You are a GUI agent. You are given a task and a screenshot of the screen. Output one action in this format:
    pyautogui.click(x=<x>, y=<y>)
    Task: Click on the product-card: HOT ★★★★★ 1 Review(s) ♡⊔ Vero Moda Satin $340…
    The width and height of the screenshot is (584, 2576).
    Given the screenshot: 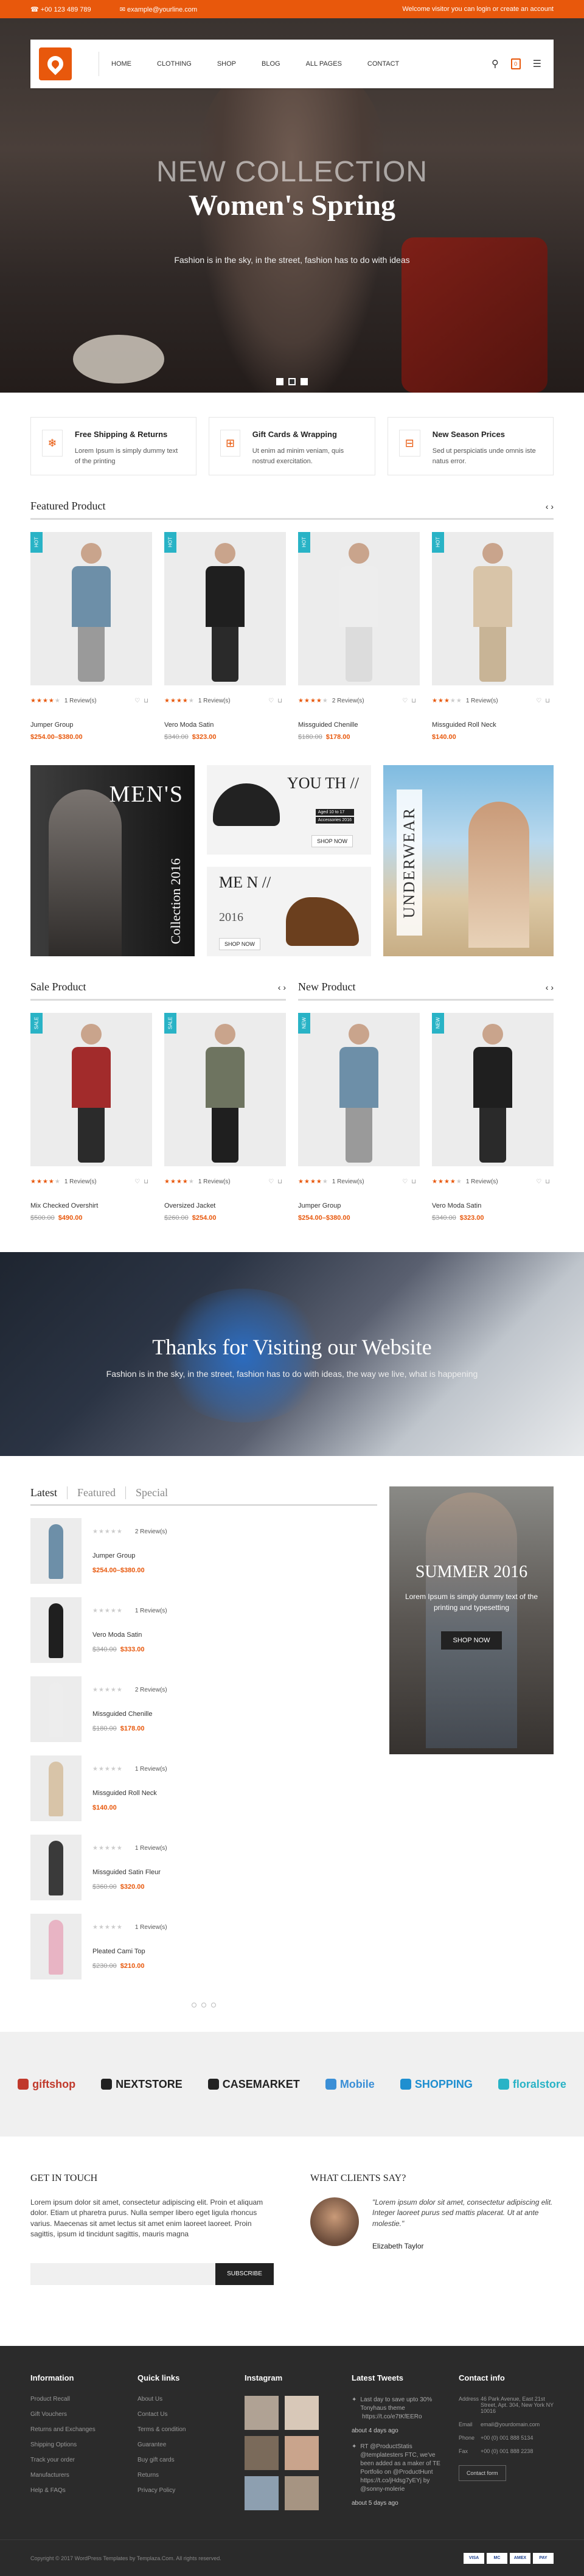 What is the action you would take?
    pyautogui.click(x=225, y=636)
    